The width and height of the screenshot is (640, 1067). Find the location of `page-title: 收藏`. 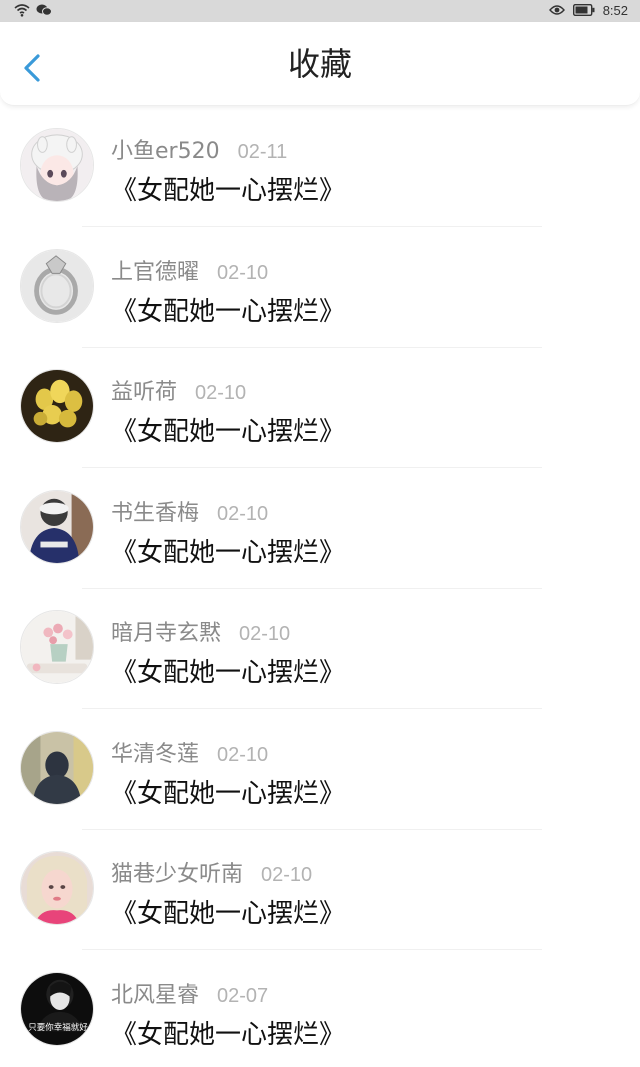

page-title: 收藏 is located at coordinates (319, 64).